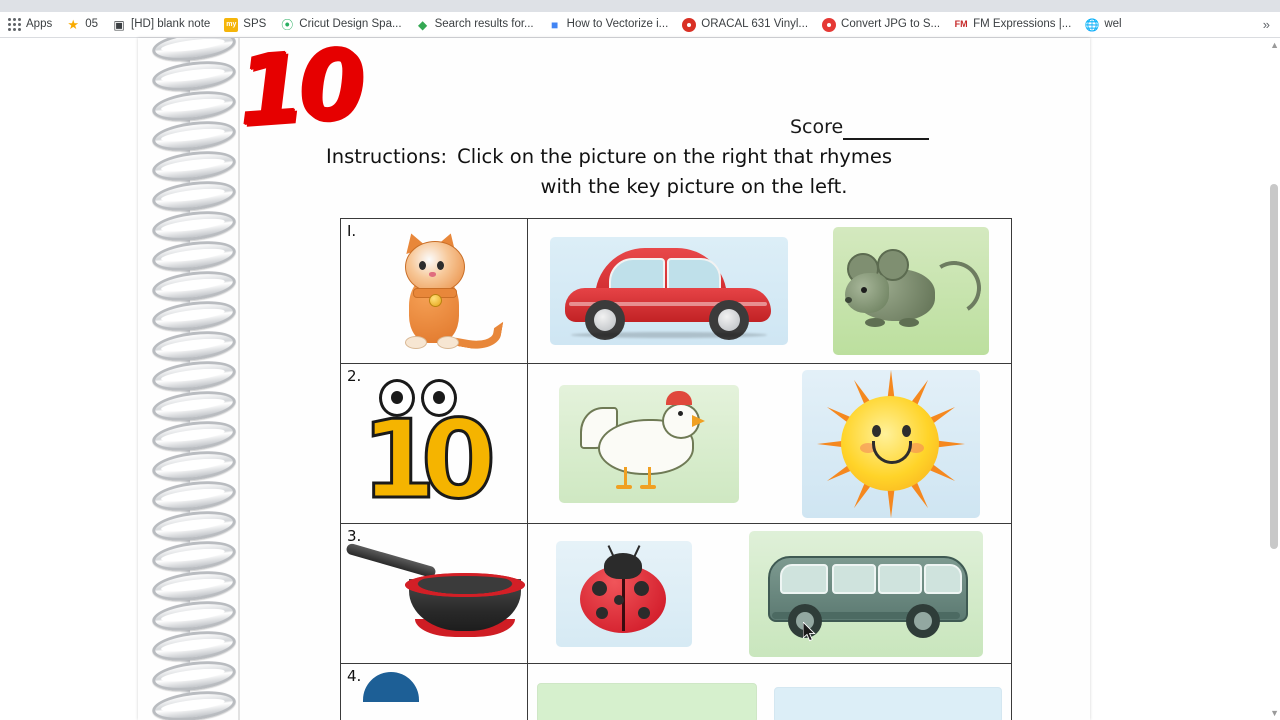 This screenshot has height=720, width=1280. Describe the element at coordinates (255, 23) in the screenshot. I see `bookmark-label: SPS` at that location.